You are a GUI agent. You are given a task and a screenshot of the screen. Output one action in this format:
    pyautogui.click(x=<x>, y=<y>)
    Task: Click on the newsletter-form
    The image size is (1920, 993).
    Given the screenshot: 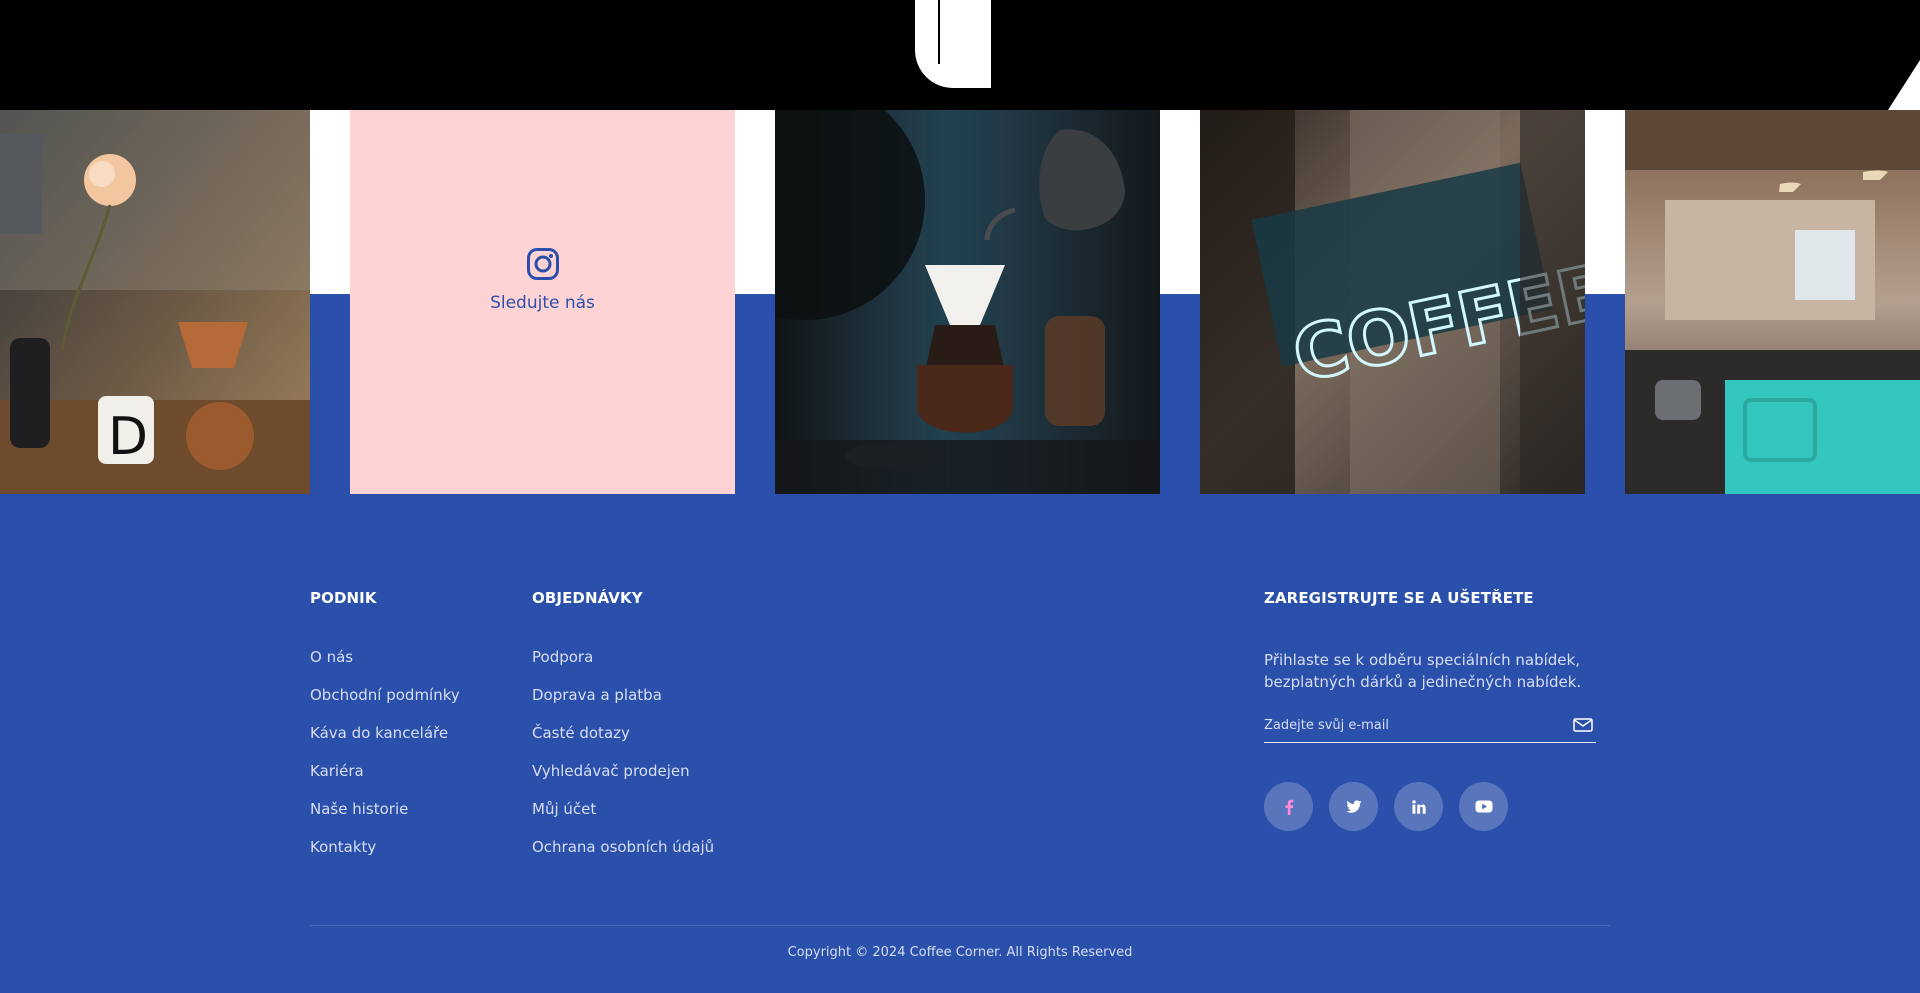 What is the action you would take?
    pyautogui.click(x=1430, y=727)
    